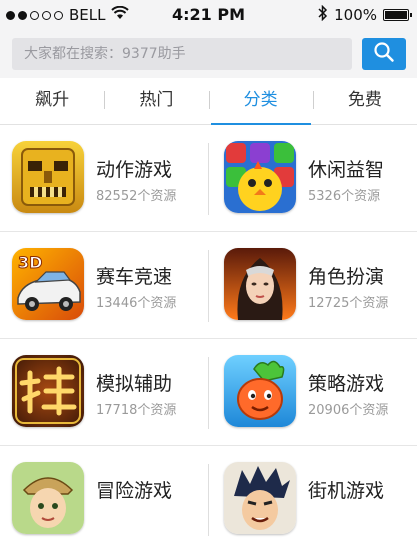 This screenshot has height=553, width=417. Describe the element at coordinates (156, 101) in the screenshot. I see `tab-popular: 热门` at that location.